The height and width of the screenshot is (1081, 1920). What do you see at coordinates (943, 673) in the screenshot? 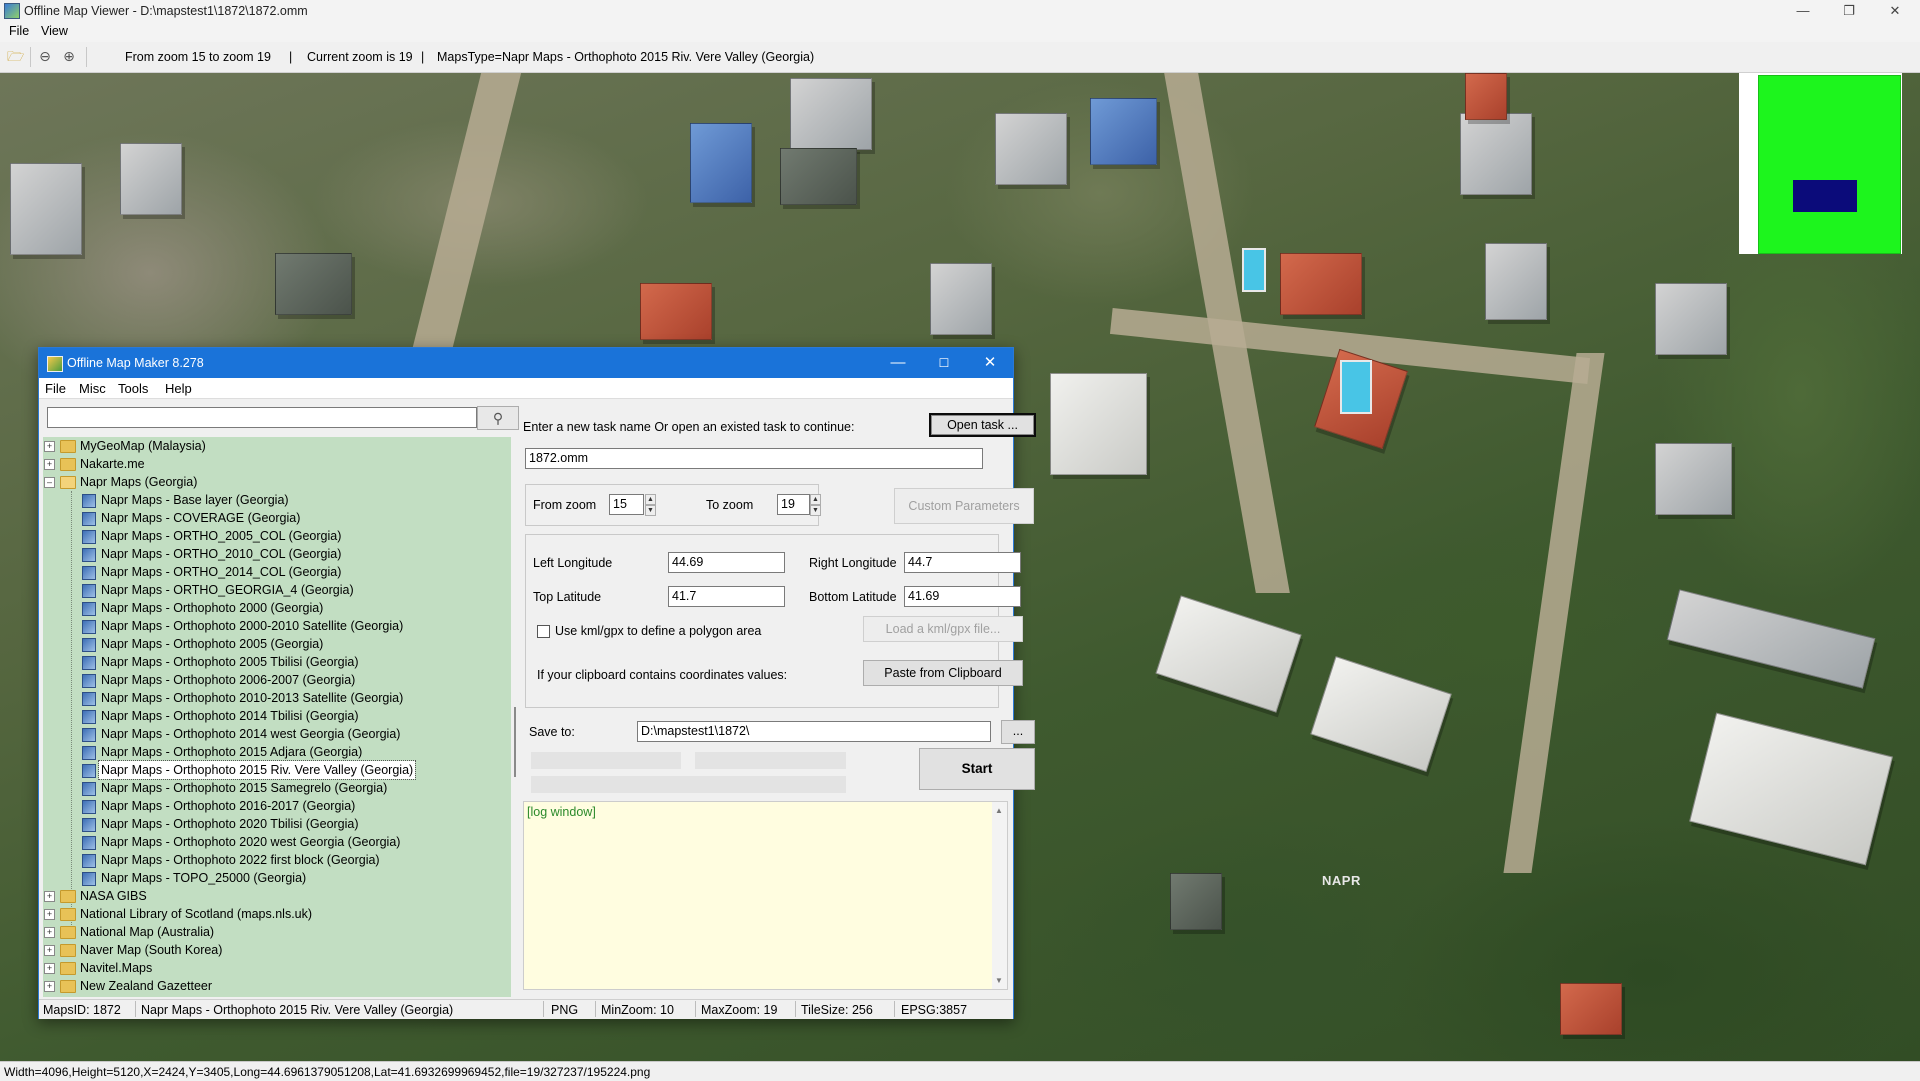
I see `paste-clipboard-button: Paste from Clipboard` at bounding box center [943, 673].